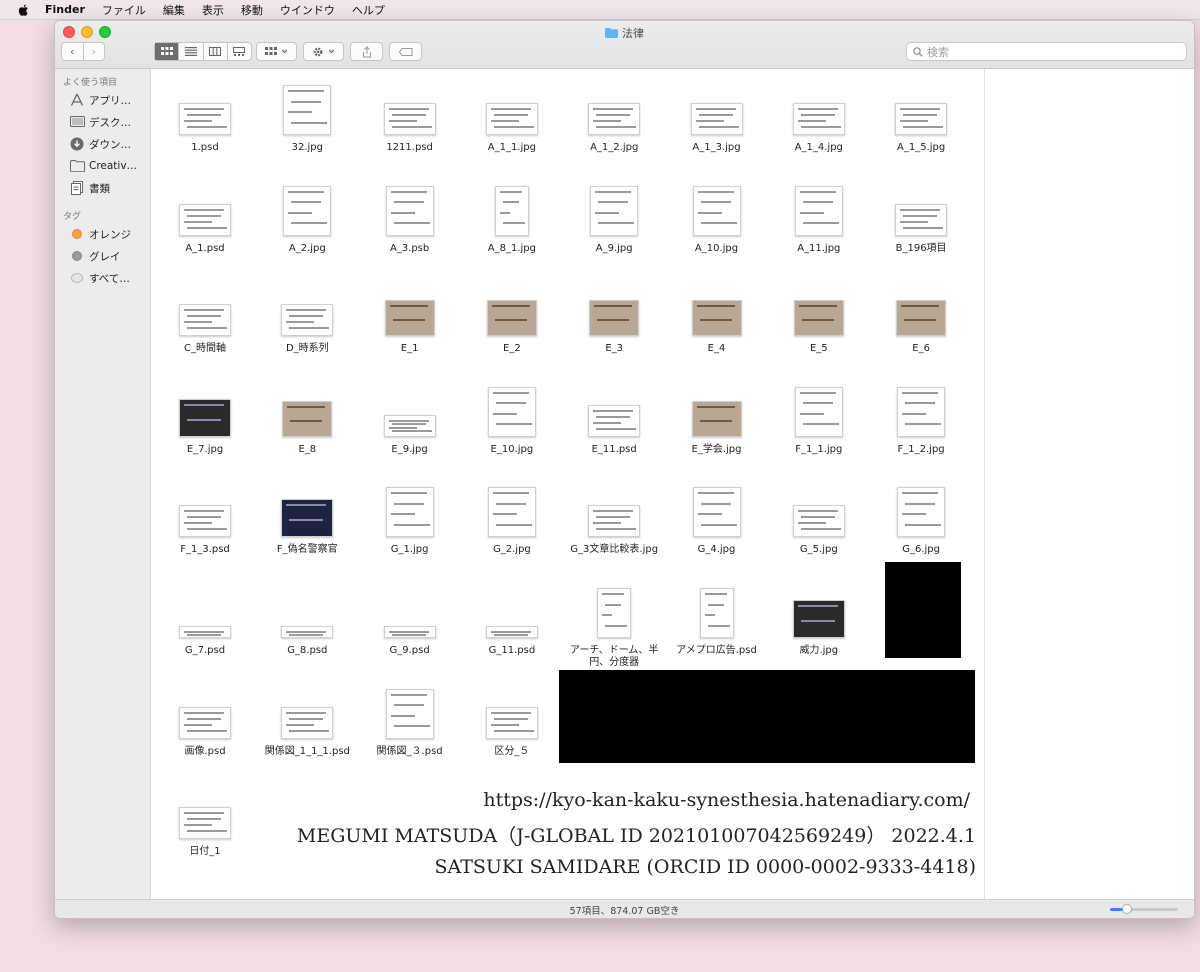  Describe the element at coordinates (167, 51) in the screenshot. I see `icon-view-button` at that location.